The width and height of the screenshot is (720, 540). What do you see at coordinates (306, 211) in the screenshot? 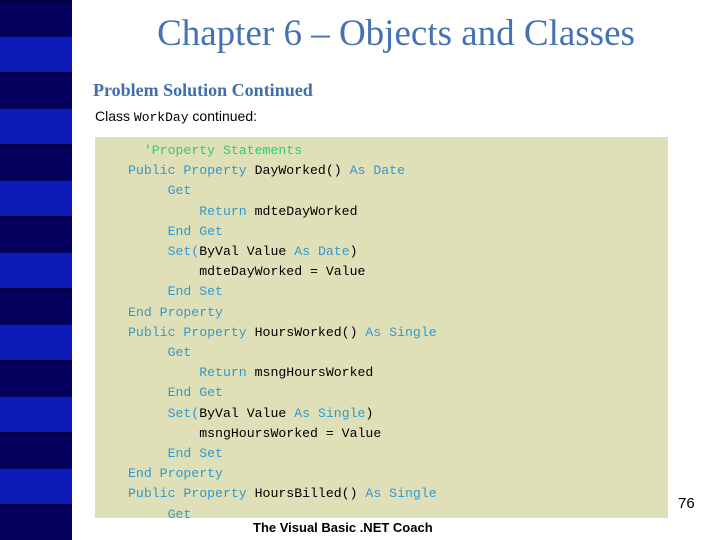
I see `code-token: mdteDayWorked` at bounding box center [306, 211].